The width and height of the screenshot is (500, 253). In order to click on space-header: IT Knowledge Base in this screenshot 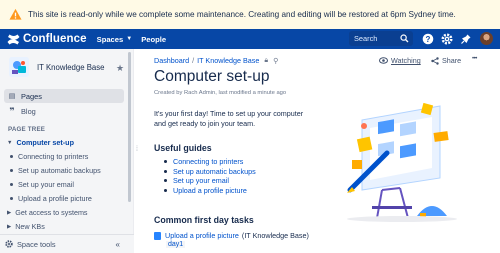, I will do `click(56, 67)`.